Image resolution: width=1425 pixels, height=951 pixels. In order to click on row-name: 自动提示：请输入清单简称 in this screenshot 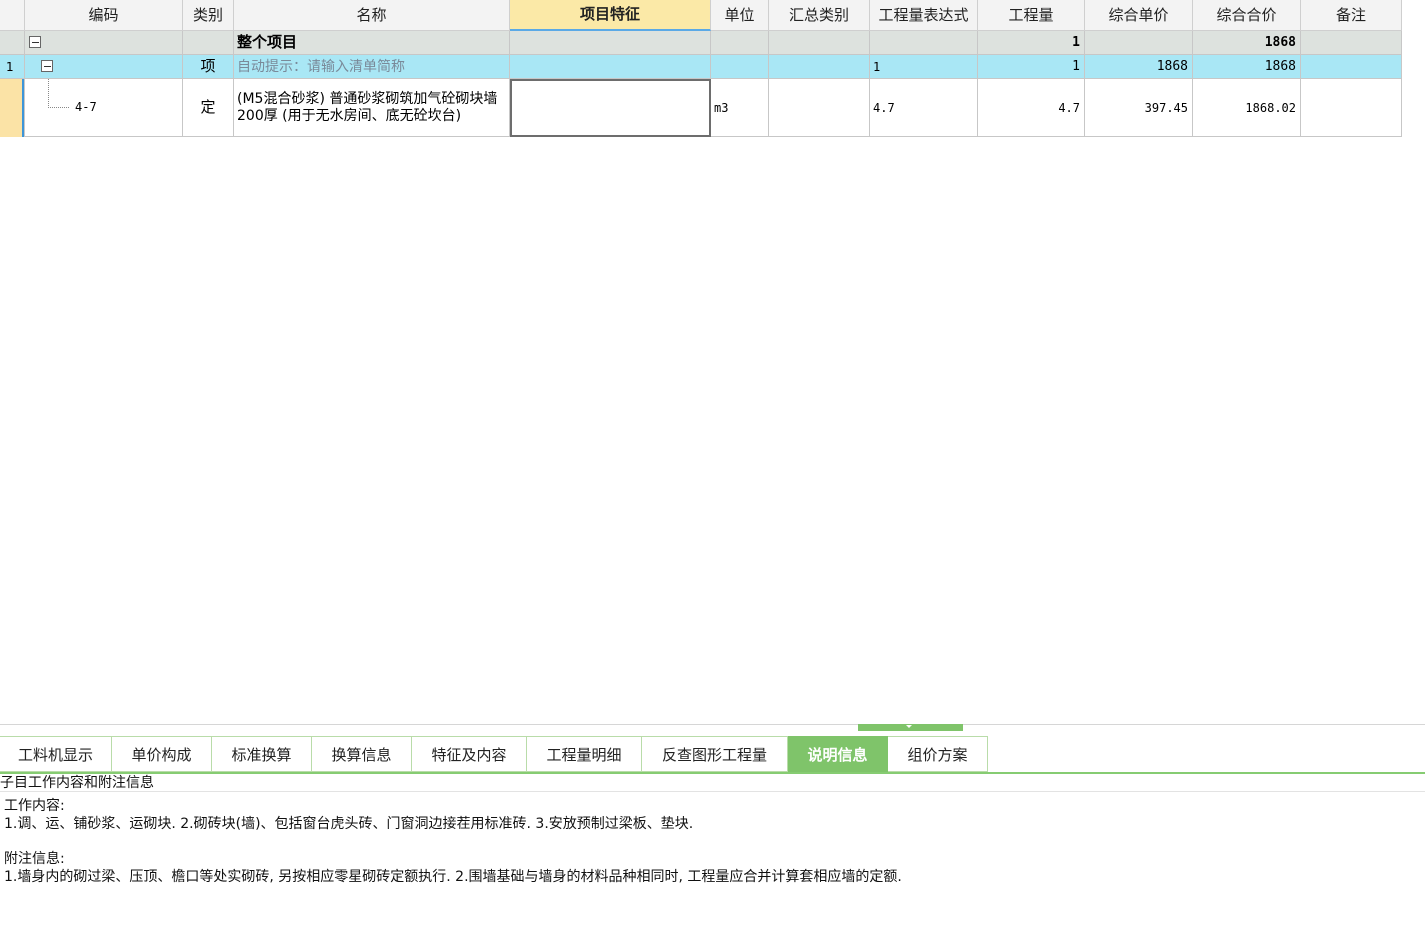, I will do `click(372, 67)`.